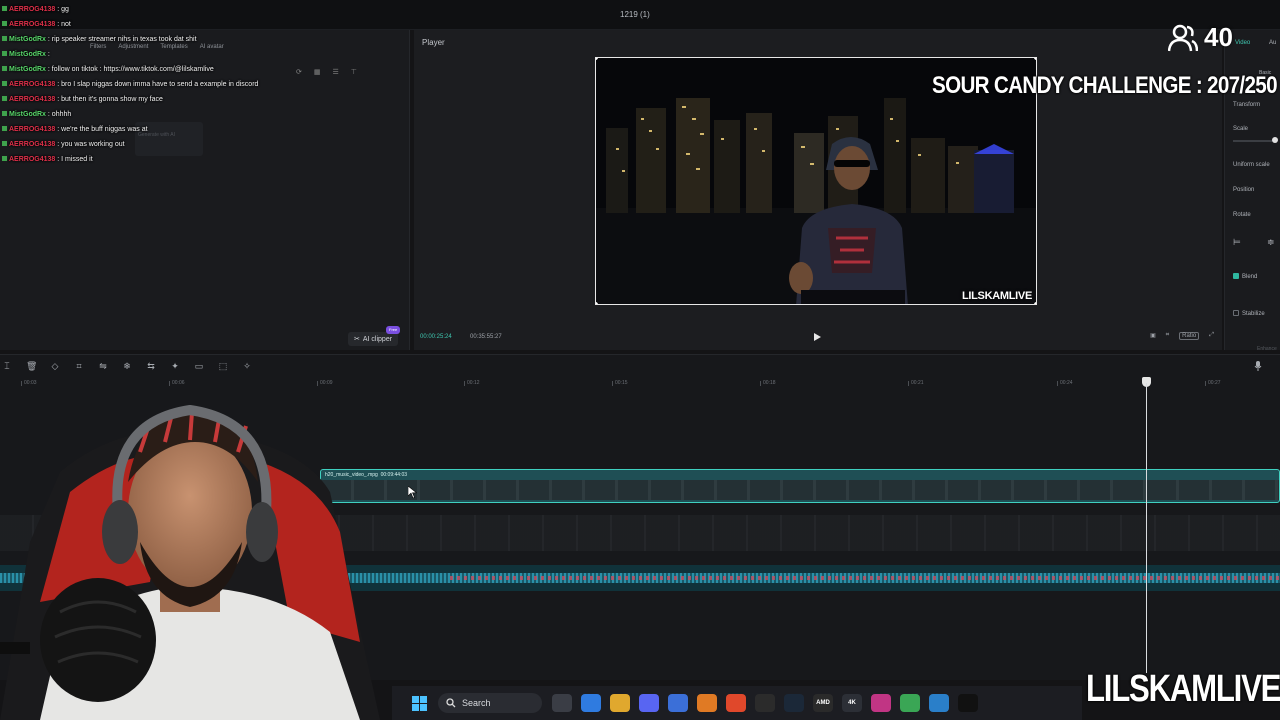 This screenshot has height=720, width=1280. Describe the element at coordinates (562, 703) in the screenshot. I see `widgets-app-icon` at that location.